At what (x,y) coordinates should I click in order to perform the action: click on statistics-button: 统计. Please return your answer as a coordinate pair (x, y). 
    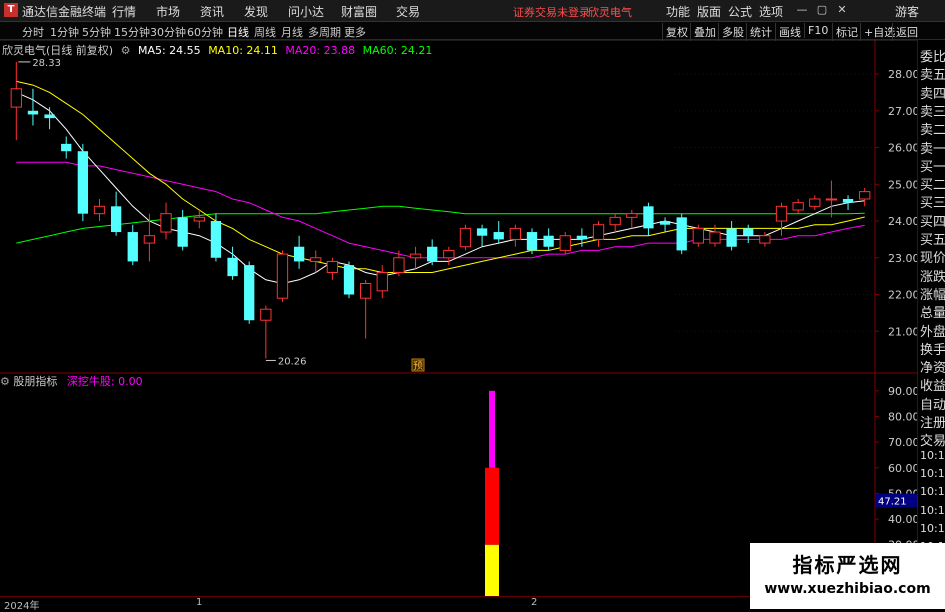
    Looking at the image, I should click on (760, 32).